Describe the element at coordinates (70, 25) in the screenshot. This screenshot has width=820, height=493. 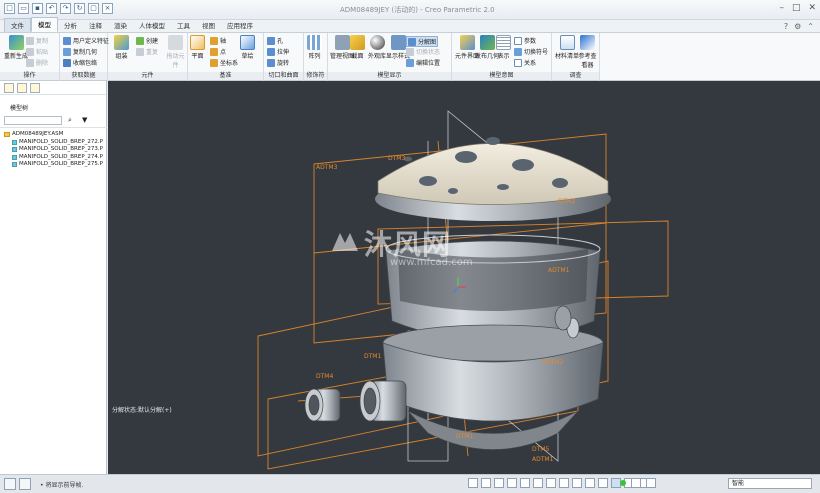
I see `tab-2: 分析` at that location.